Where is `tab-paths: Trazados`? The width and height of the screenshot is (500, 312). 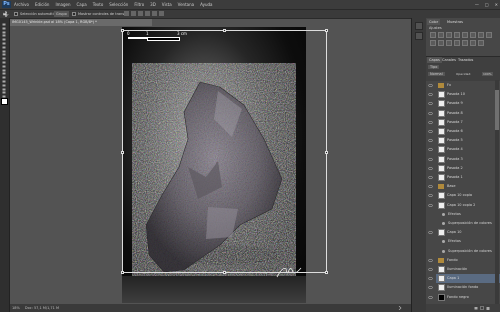 tab-paths: Trazados is located at coordinates (465, 60).